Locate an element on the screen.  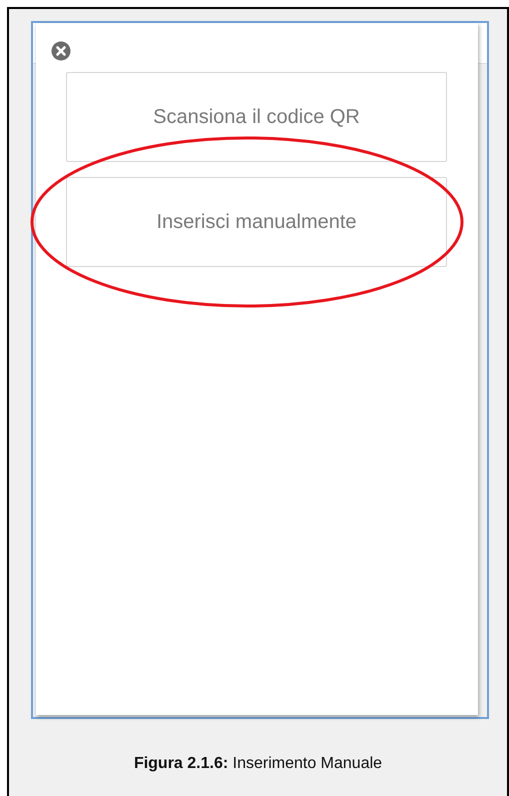
menu-button: Scansiona il codice QR is located at coordinates (256, 117).